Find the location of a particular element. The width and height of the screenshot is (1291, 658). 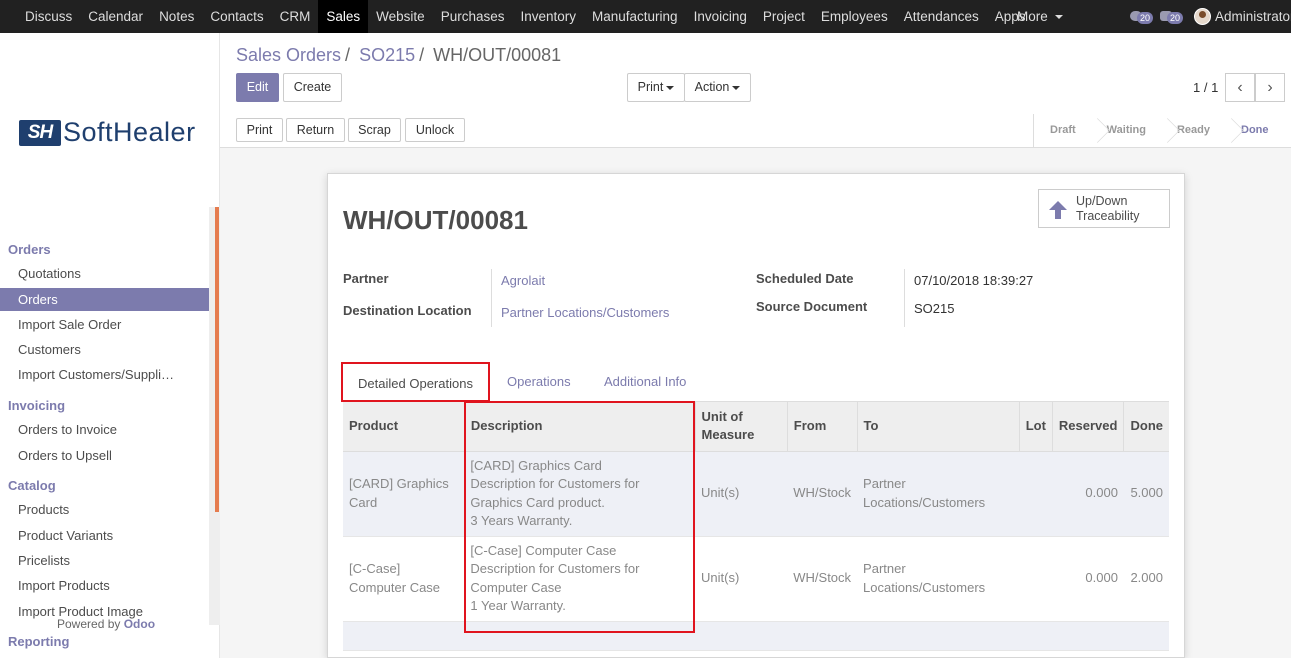

traceability-label-line2: Traceability is located at coordinates (1108, 216).